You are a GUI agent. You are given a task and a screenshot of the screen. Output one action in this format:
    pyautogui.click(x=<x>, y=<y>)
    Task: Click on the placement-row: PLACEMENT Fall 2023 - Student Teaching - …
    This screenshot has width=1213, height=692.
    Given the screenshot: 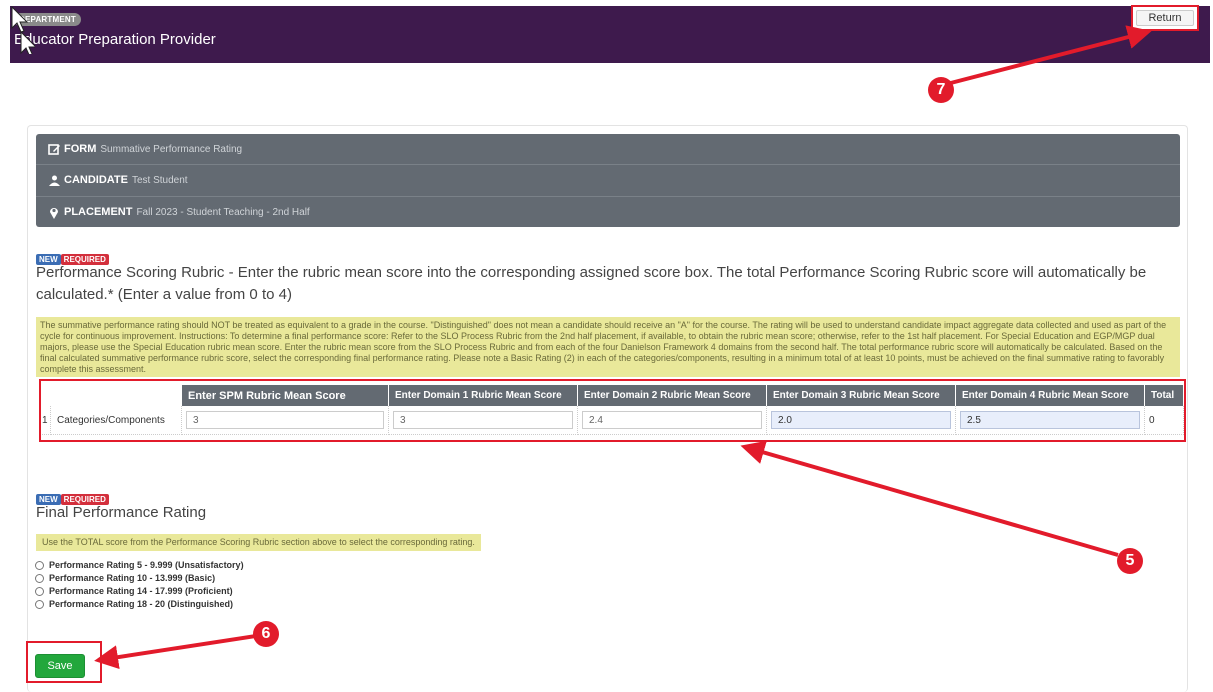 What is the action you would take?
    pyautogui.click(x=608, y=211)
    